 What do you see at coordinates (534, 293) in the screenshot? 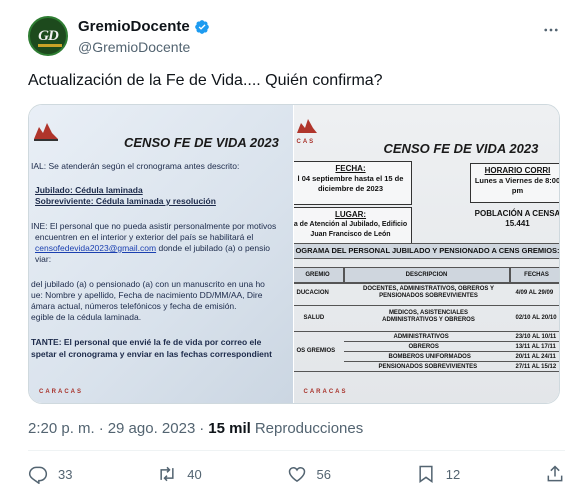
I see `table-cell-fechas: 4/09 AL 29/09` at bounding box center [534, 293].